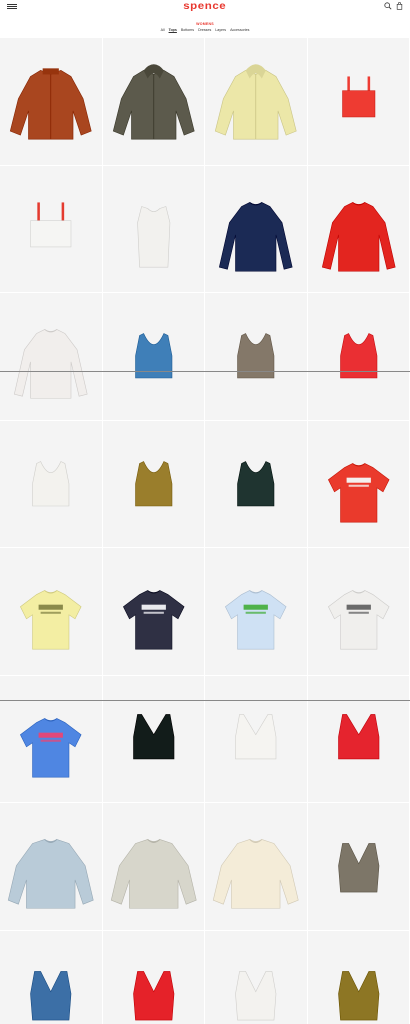  Describe the element at coordinates (187, 30) in the screenshot. I see `subnav-item-bottoms: Bottoms` at that location.